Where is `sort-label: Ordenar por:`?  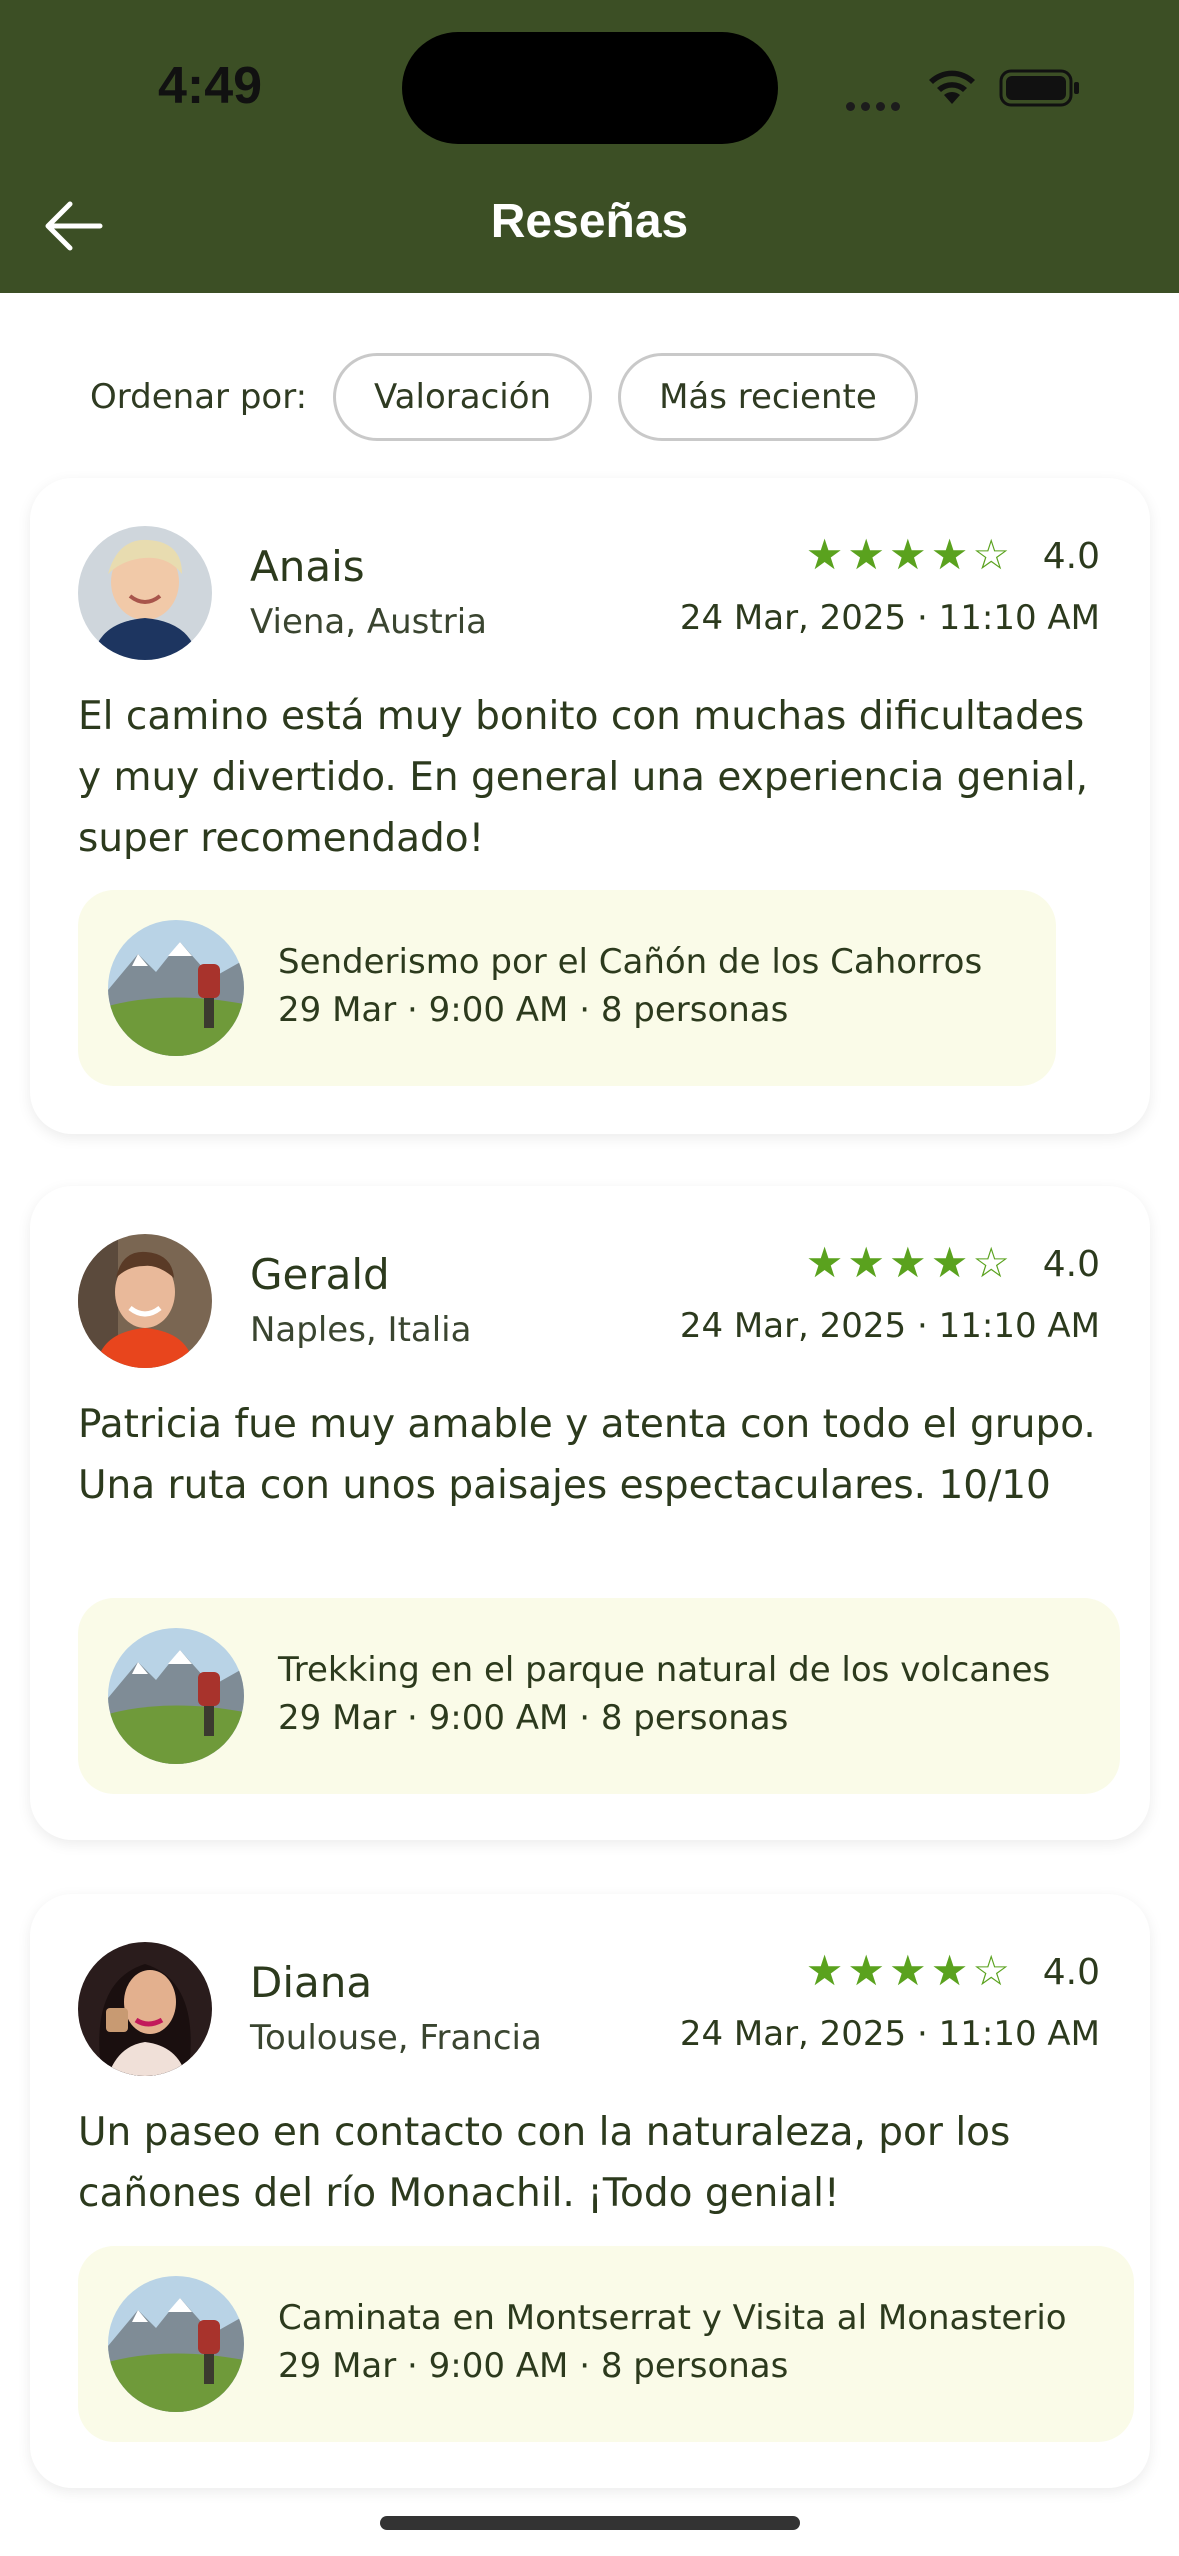
sort-label: Ordenar por: is located at coordinates (199, 397).